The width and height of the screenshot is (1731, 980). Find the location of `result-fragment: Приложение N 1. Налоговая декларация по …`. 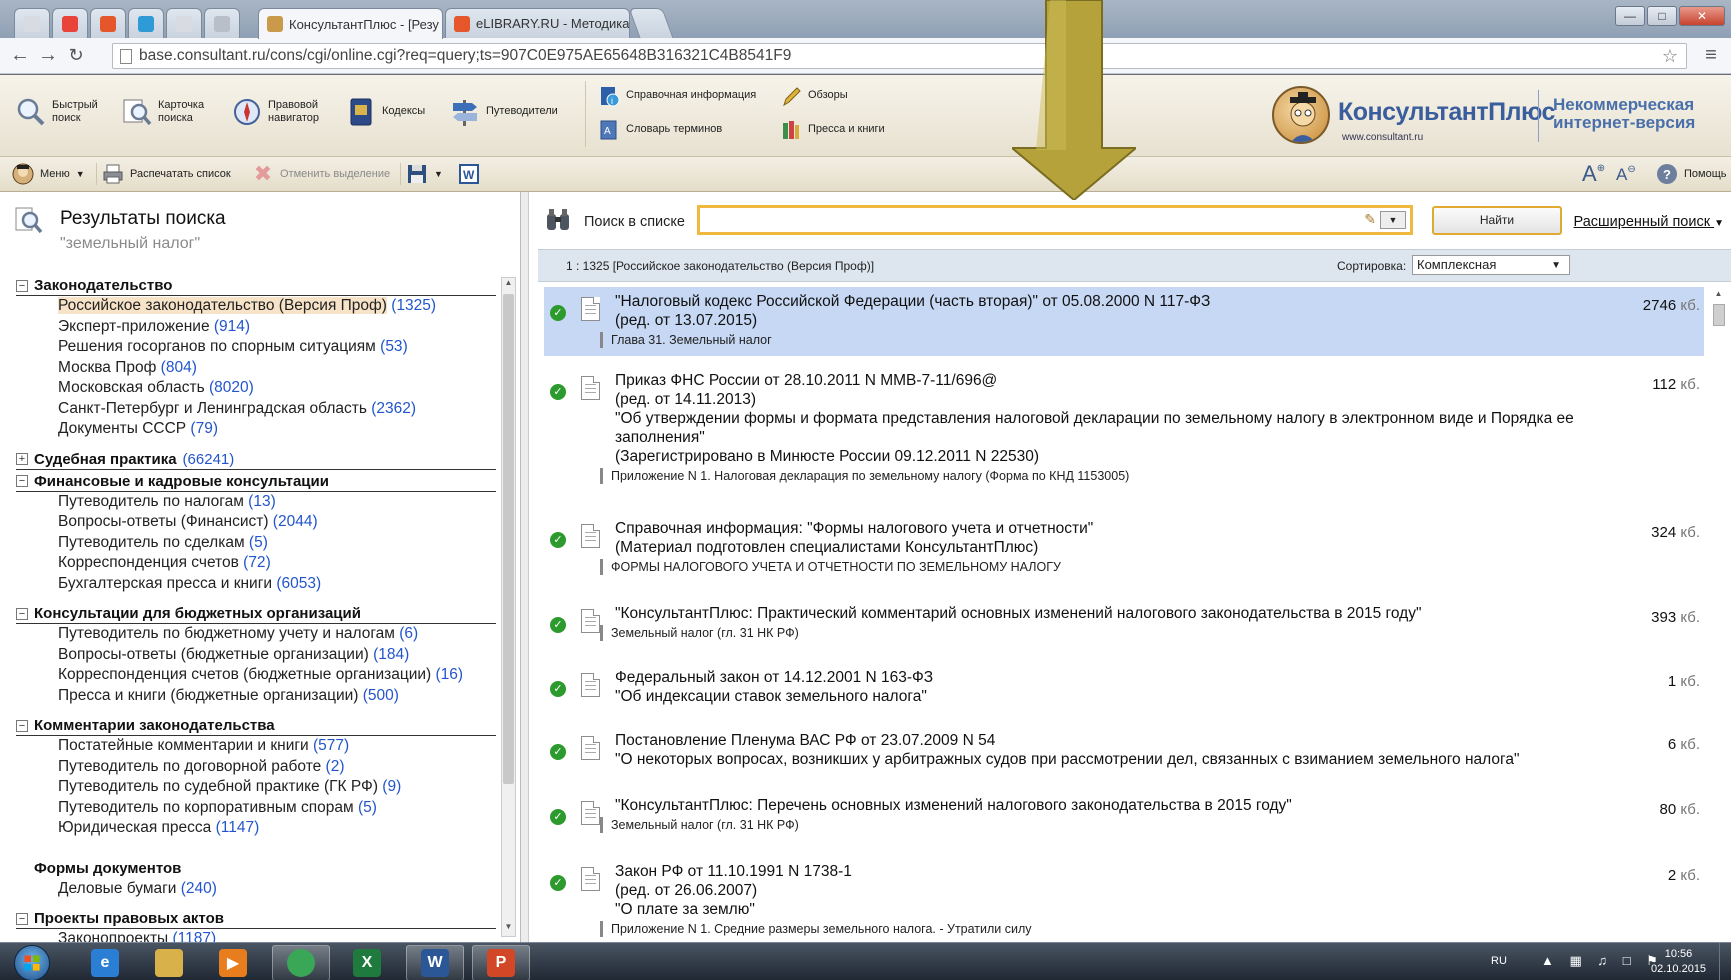

result-fragment: Приложение N 1. Налоговая декларация по … is located at coordinates (1152, 476).